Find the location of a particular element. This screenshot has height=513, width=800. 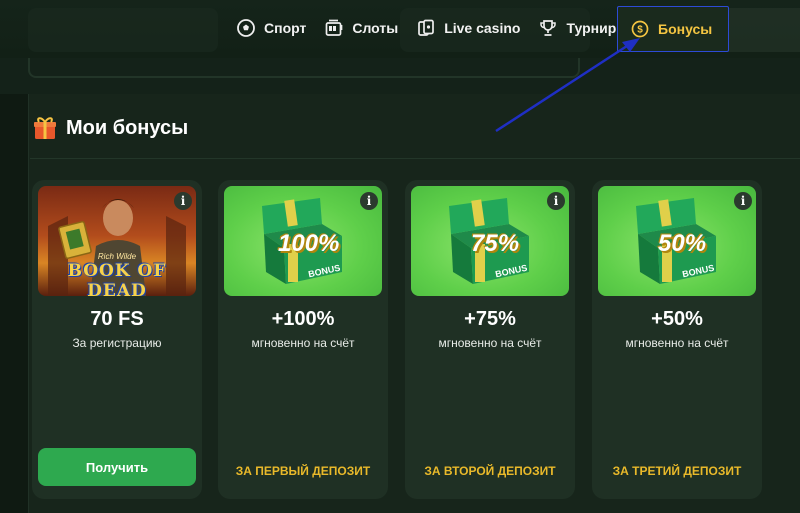

section-title: Мои бонусы is located at coordinates (110, 128).